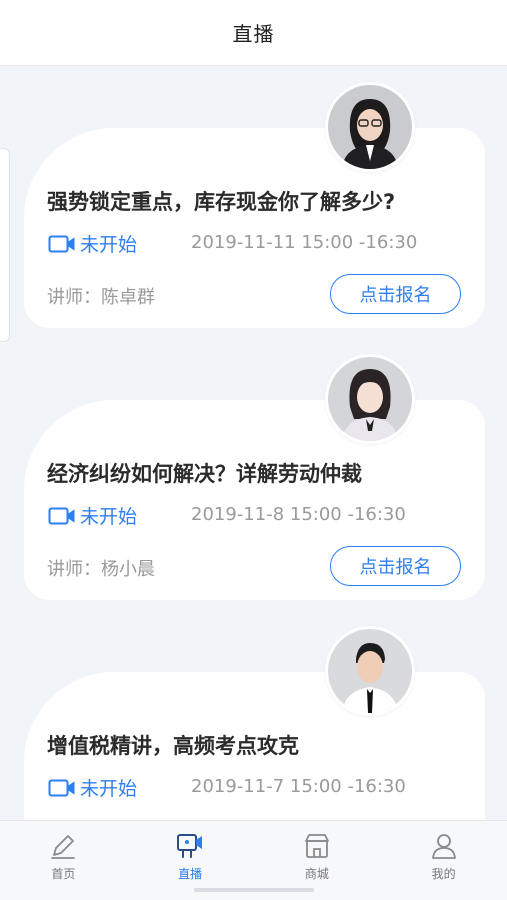  What do you see at coordinates (443, 874) in the screenshot?
I see `tab-label: 我的` at bounding box center [443, 874].